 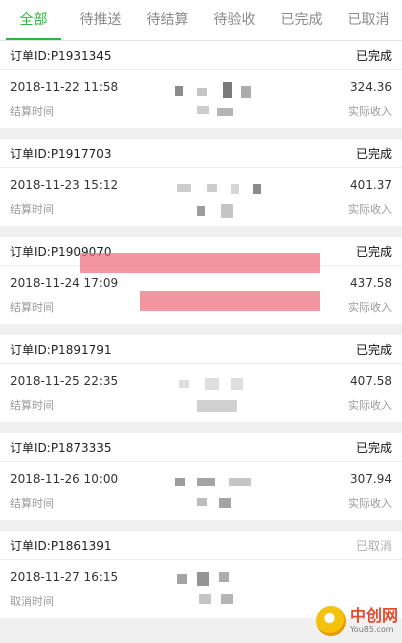 I want to click on tab-completed: 已完成, so click(x=301, y=20).